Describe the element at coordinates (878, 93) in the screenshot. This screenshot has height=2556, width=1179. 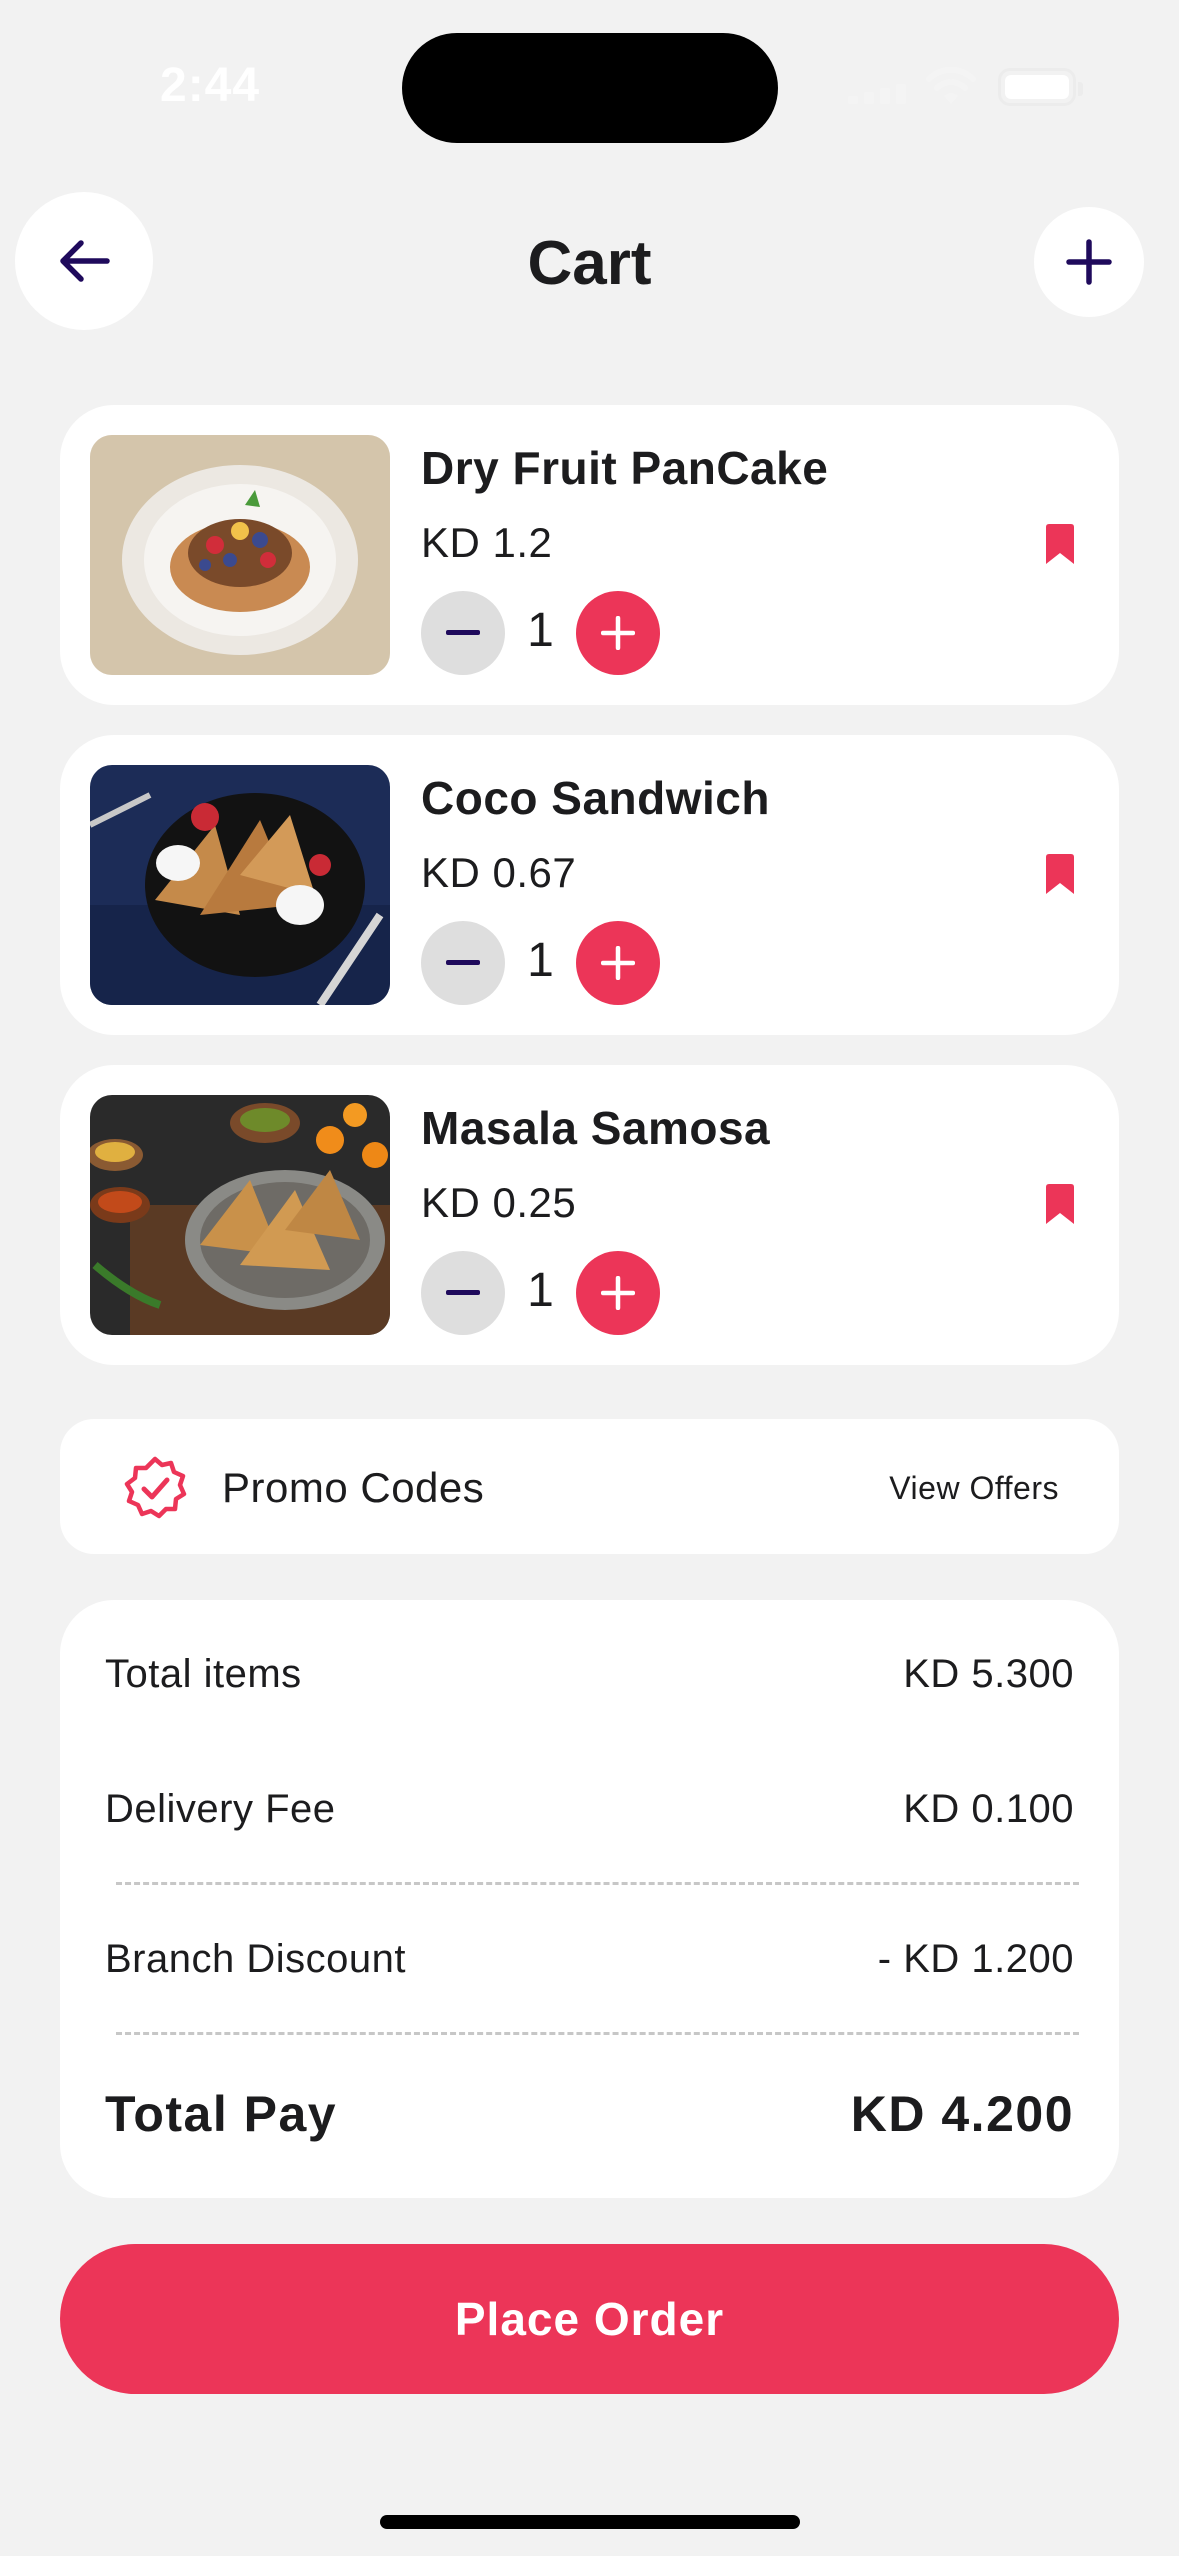
I see `cellular-signal-icon` at that location.